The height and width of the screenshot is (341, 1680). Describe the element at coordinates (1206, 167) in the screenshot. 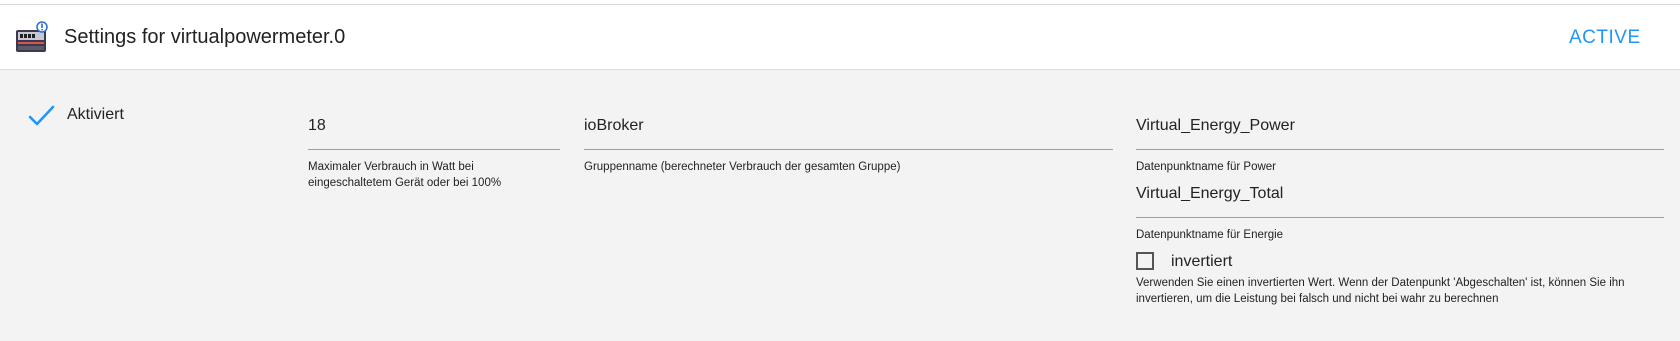

I see `power-datapoint-help: Datenpunktname für Power` at that location.